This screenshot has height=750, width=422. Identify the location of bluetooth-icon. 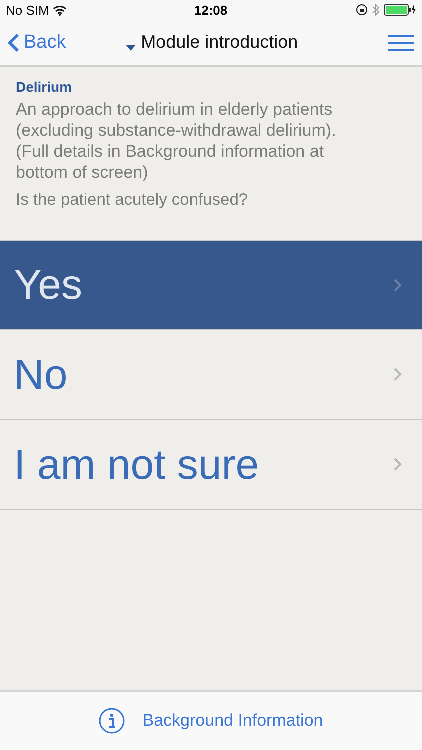
(376, 10).